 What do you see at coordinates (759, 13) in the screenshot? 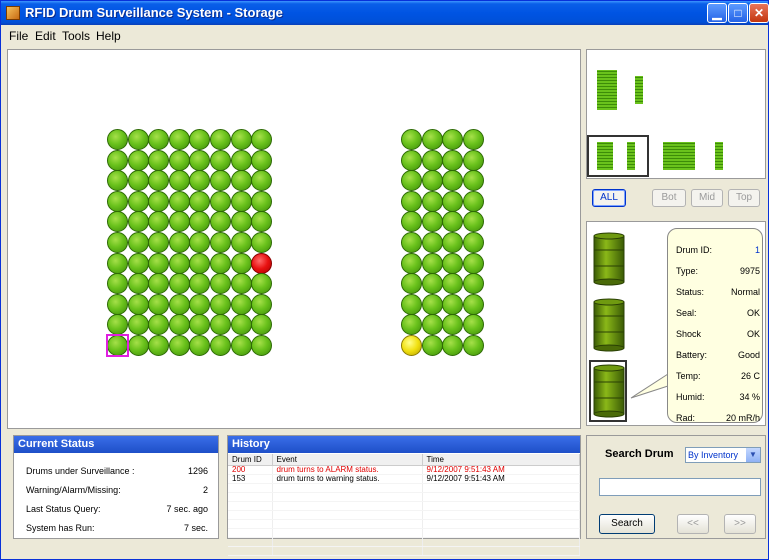
I see `close-button: ✕` at bounding box center [759, 13].